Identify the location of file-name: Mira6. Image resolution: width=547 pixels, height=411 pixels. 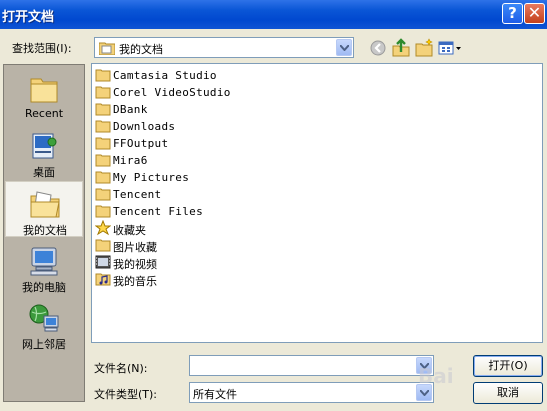
(130, 160).